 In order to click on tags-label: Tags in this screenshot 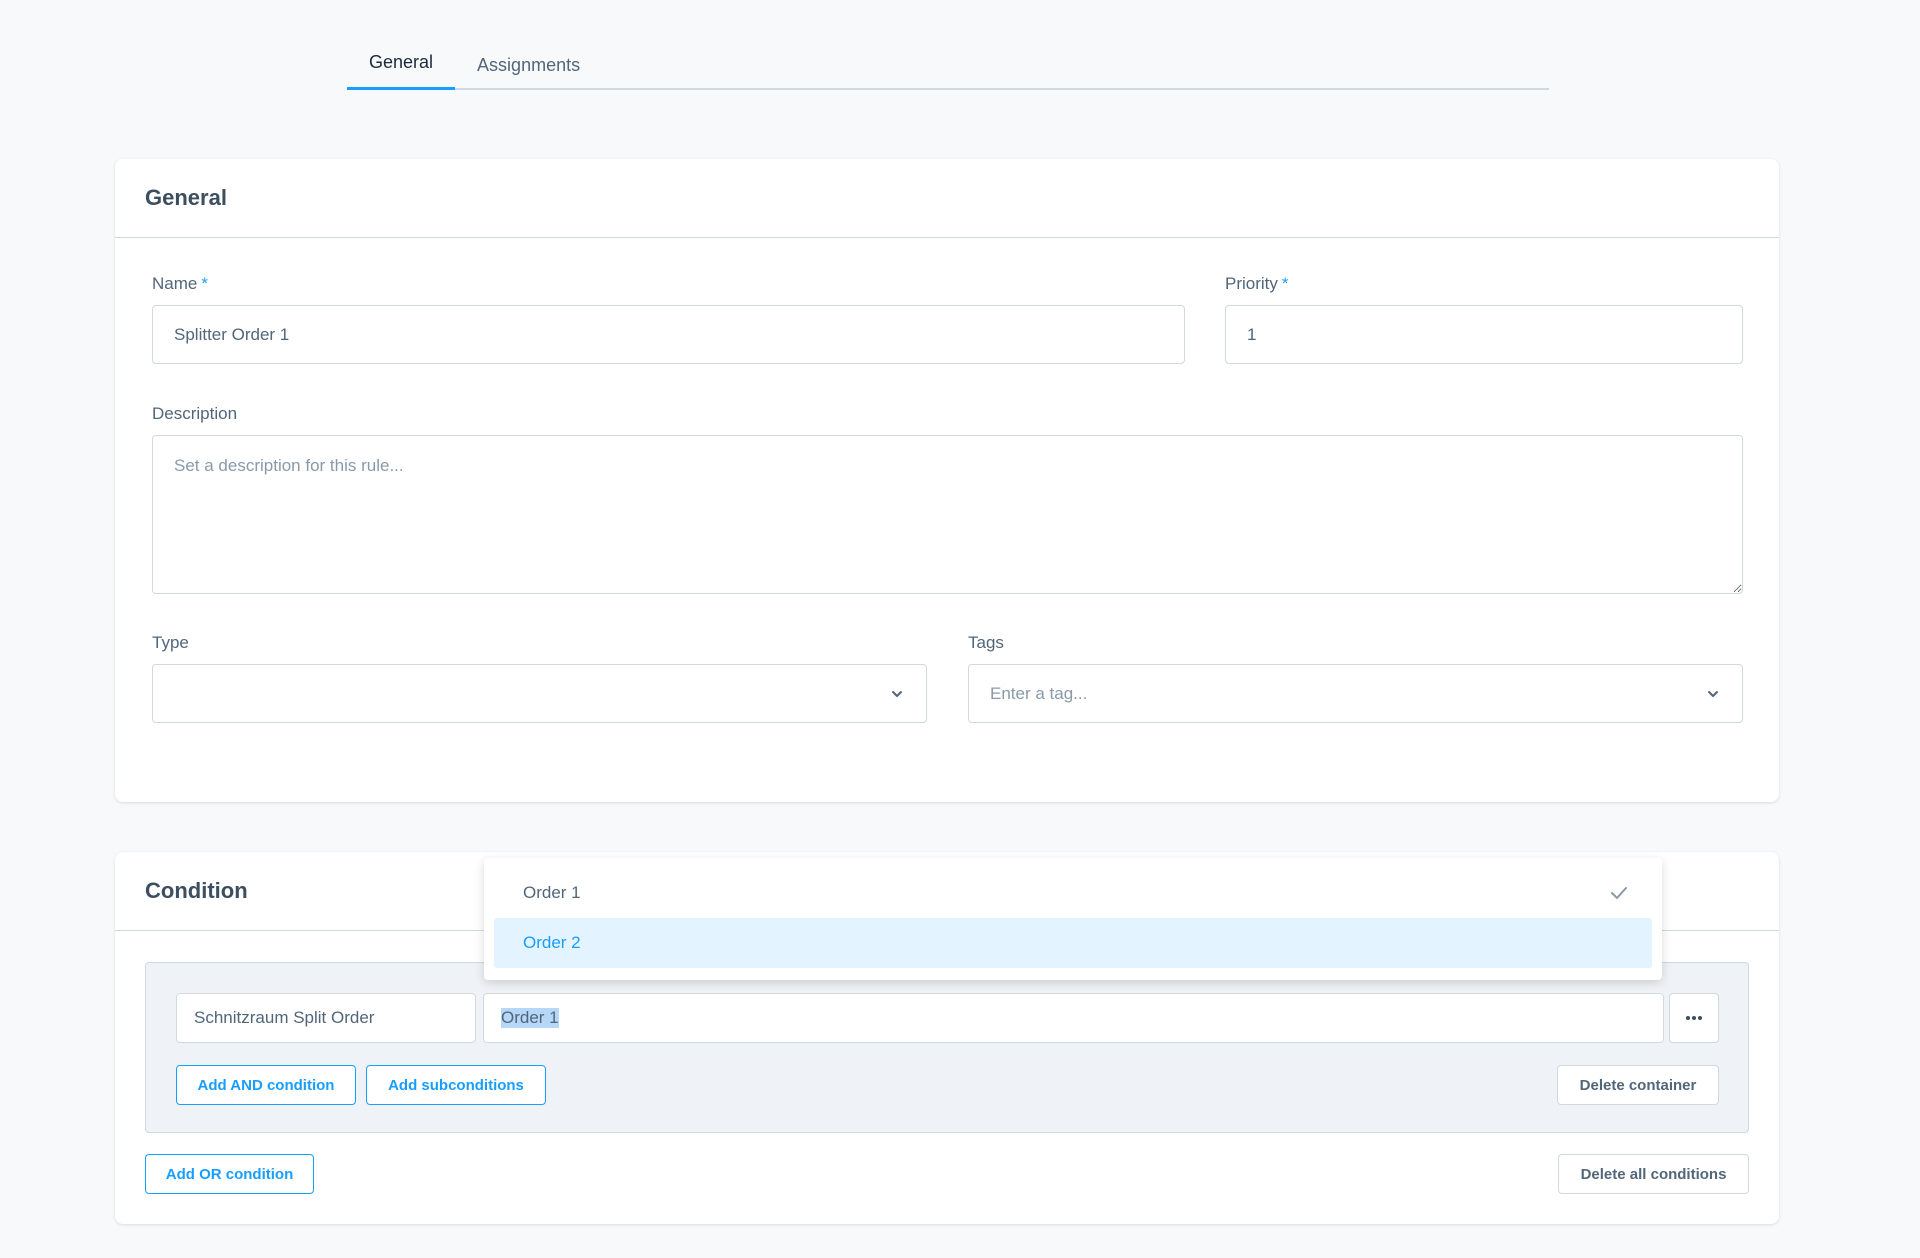, I will do `click(986, 642)`.